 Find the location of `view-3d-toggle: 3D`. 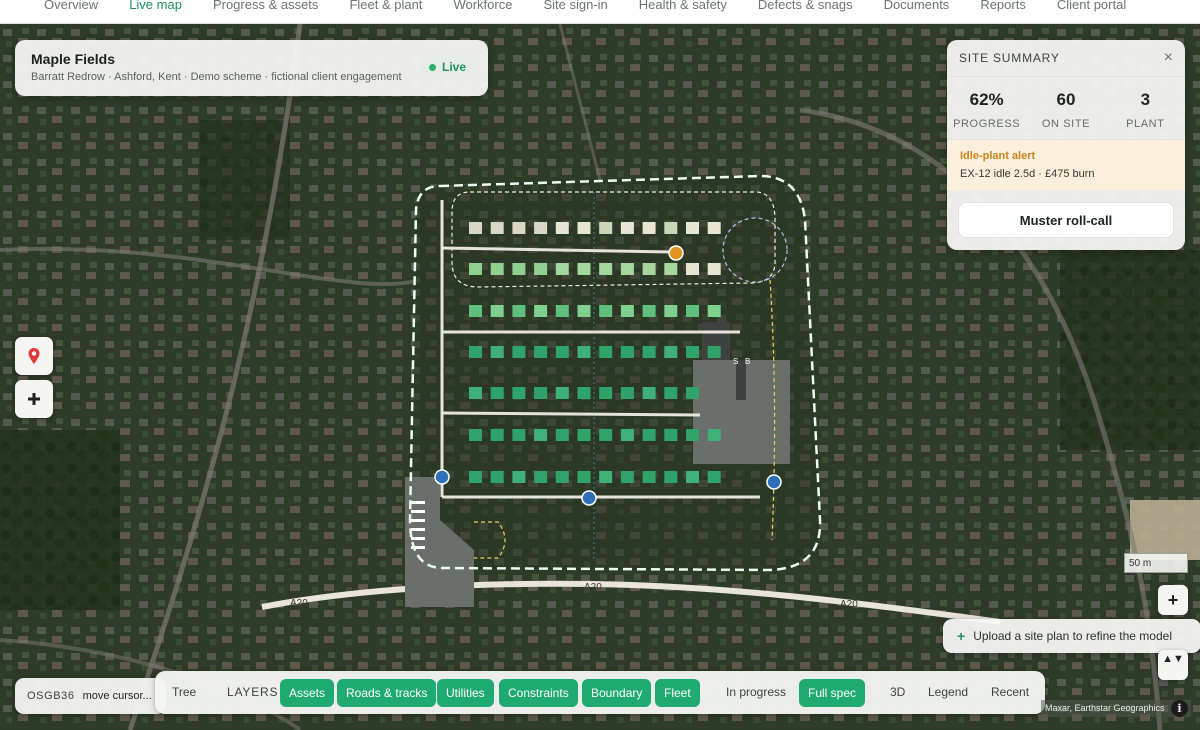

view-3d-toggle: 3D is located at coordinates (897, 692).